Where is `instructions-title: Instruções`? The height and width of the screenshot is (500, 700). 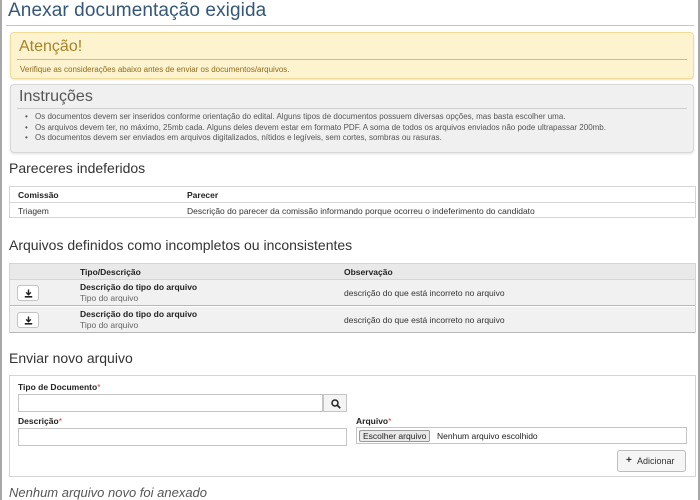
instructions-title: Instruções is located at coordinates (56, 96).